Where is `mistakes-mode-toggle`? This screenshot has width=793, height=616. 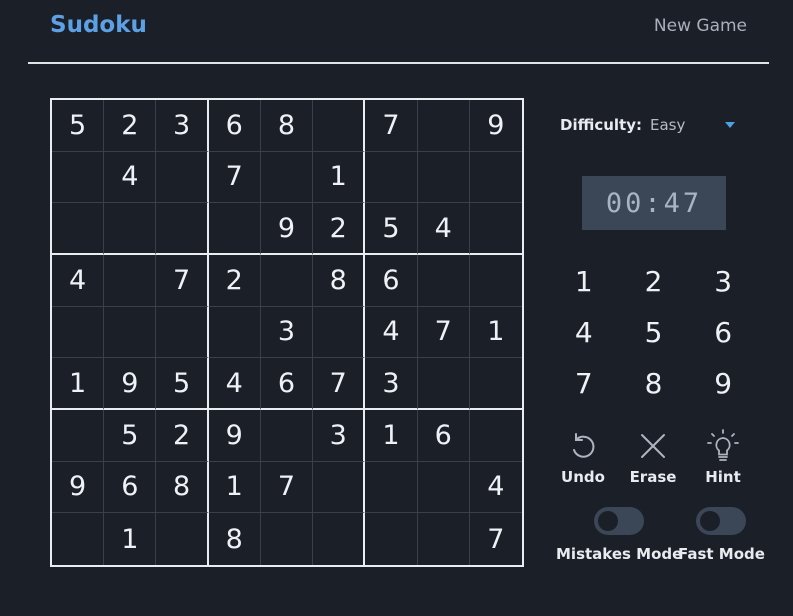
mistakes-mode-toggle is located at coordinates (619, 521).